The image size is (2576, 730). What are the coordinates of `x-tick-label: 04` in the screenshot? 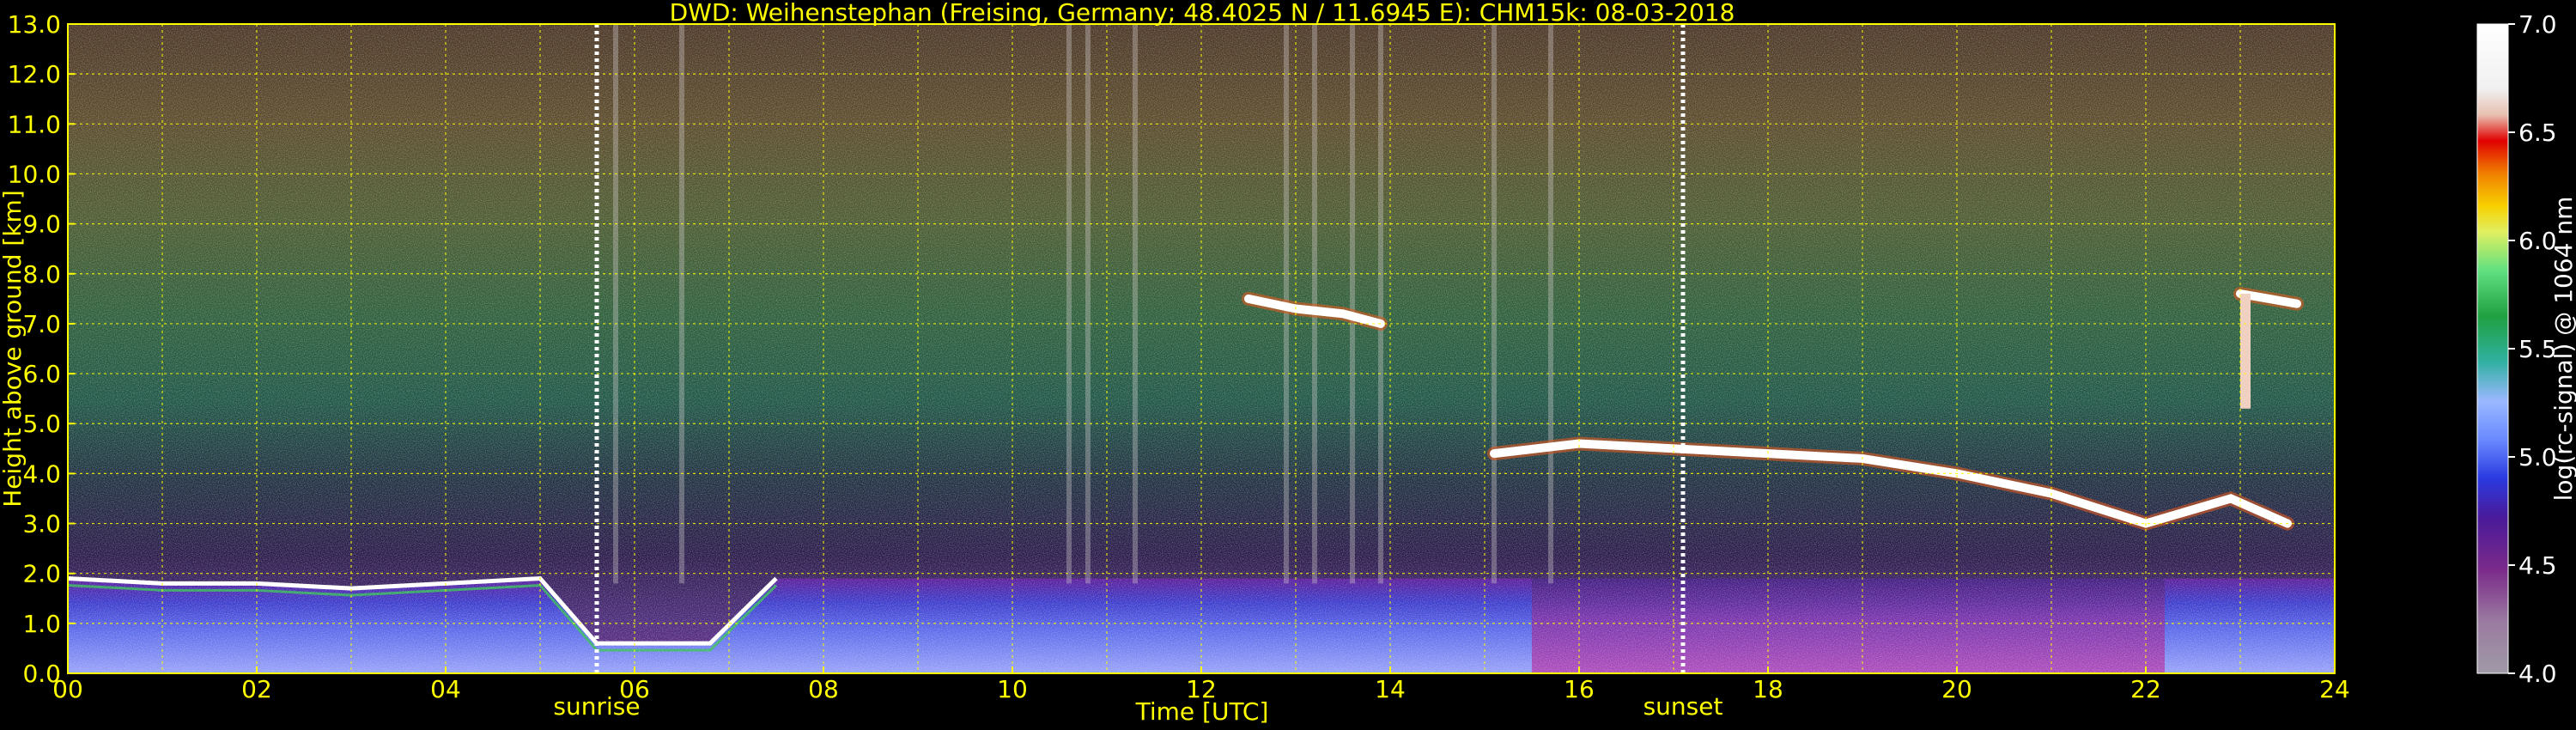 It's located at (446, 689).